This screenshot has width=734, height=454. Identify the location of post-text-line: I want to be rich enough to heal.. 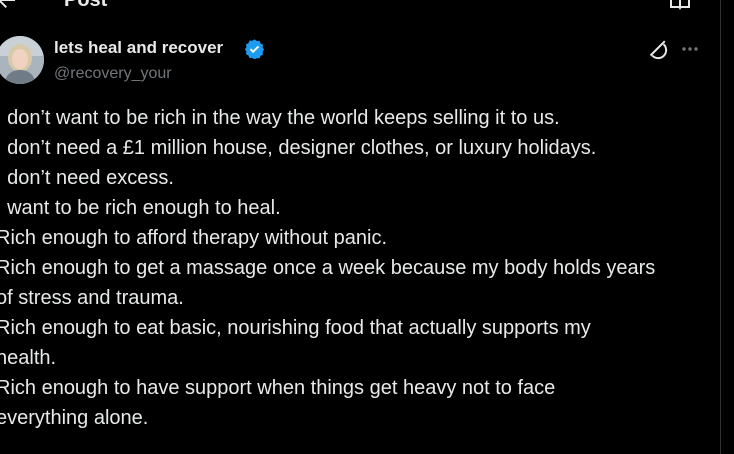
(140, 208).